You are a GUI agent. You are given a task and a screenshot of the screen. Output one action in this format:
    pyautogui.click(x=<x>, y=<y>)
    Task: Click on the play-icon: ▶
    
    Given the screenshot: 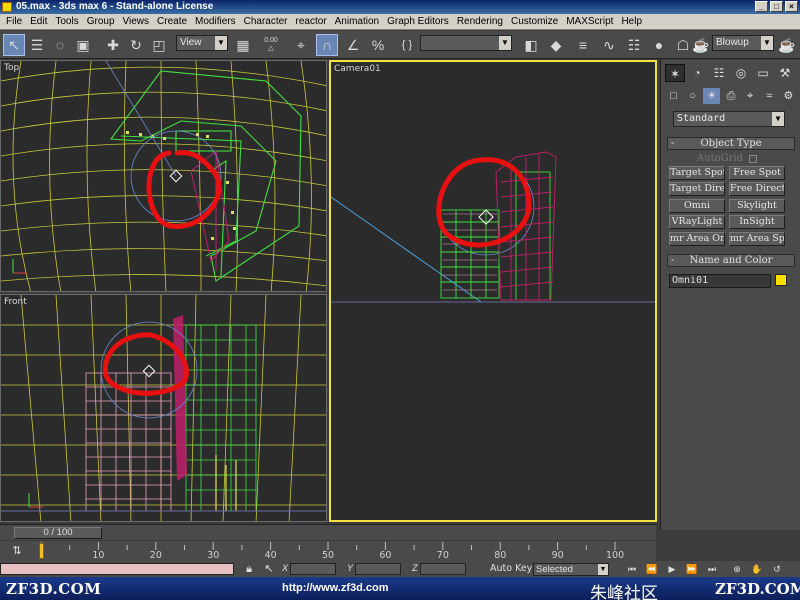 What is the action you would take?
    pyautogui.click(x=672, y=569)
    